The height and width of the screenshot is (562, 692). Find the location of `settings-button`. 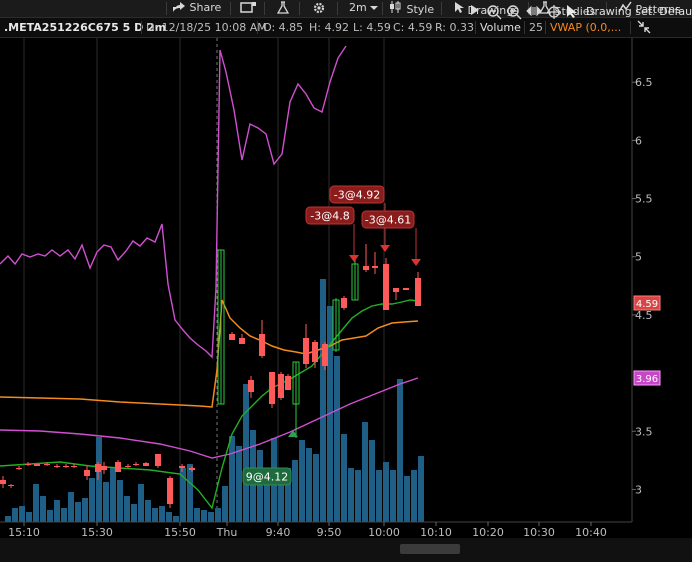

settings-button is located at coordinates (319, 8).